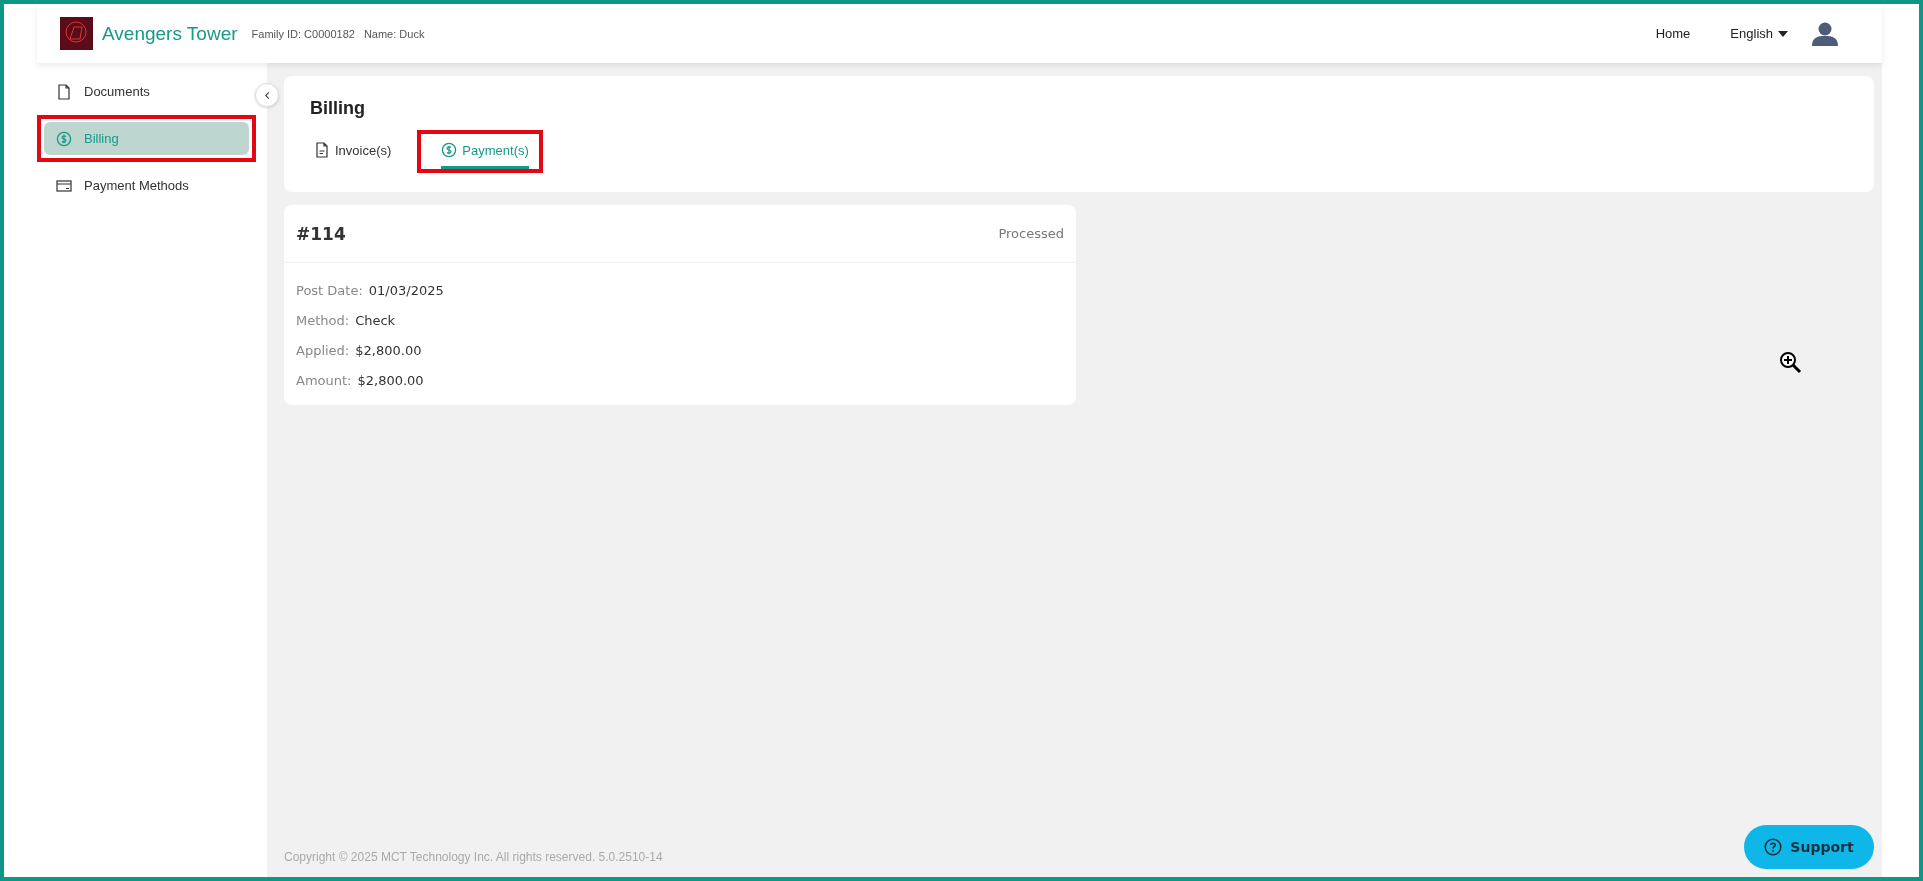 Image resolution: width=1923 pixels, height=881 pixels. What do you see at coordinates (64, 185) in the screenshot?
I see `card-icon` at bounding box center [64, 185].